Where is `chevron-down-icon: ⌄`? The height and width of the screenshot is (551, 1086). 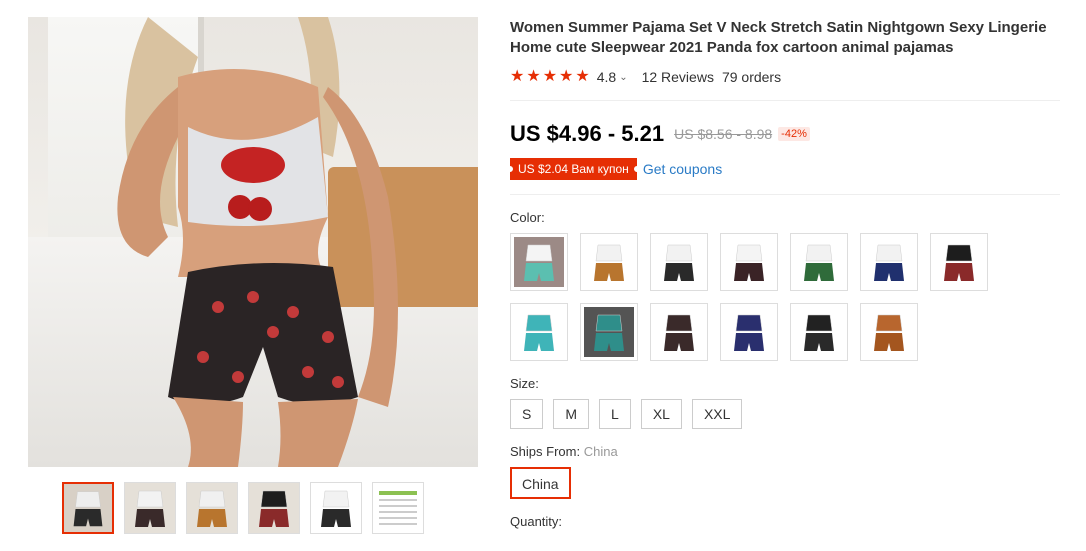
chevron-down-icon: ⌄ is located at coordinates (623, 77).